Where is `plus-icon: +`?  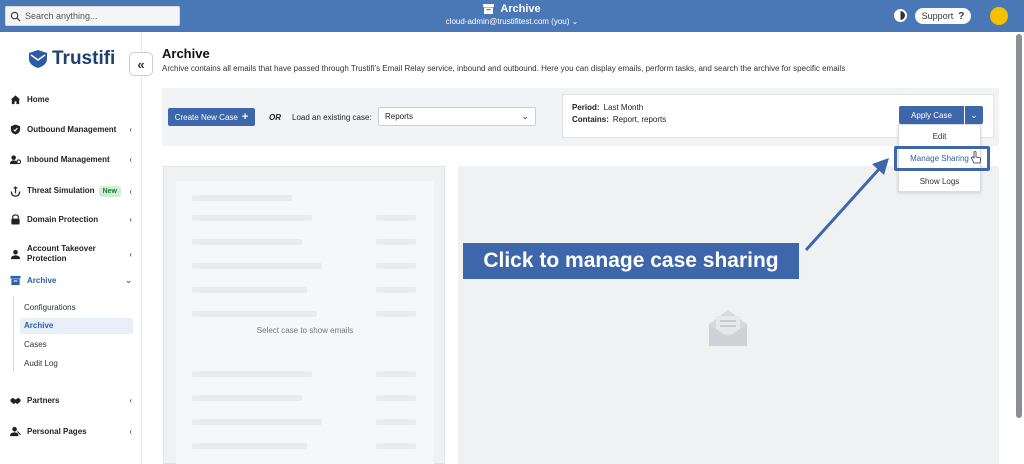 plus-icon: + is located at coordinates (245, 117).